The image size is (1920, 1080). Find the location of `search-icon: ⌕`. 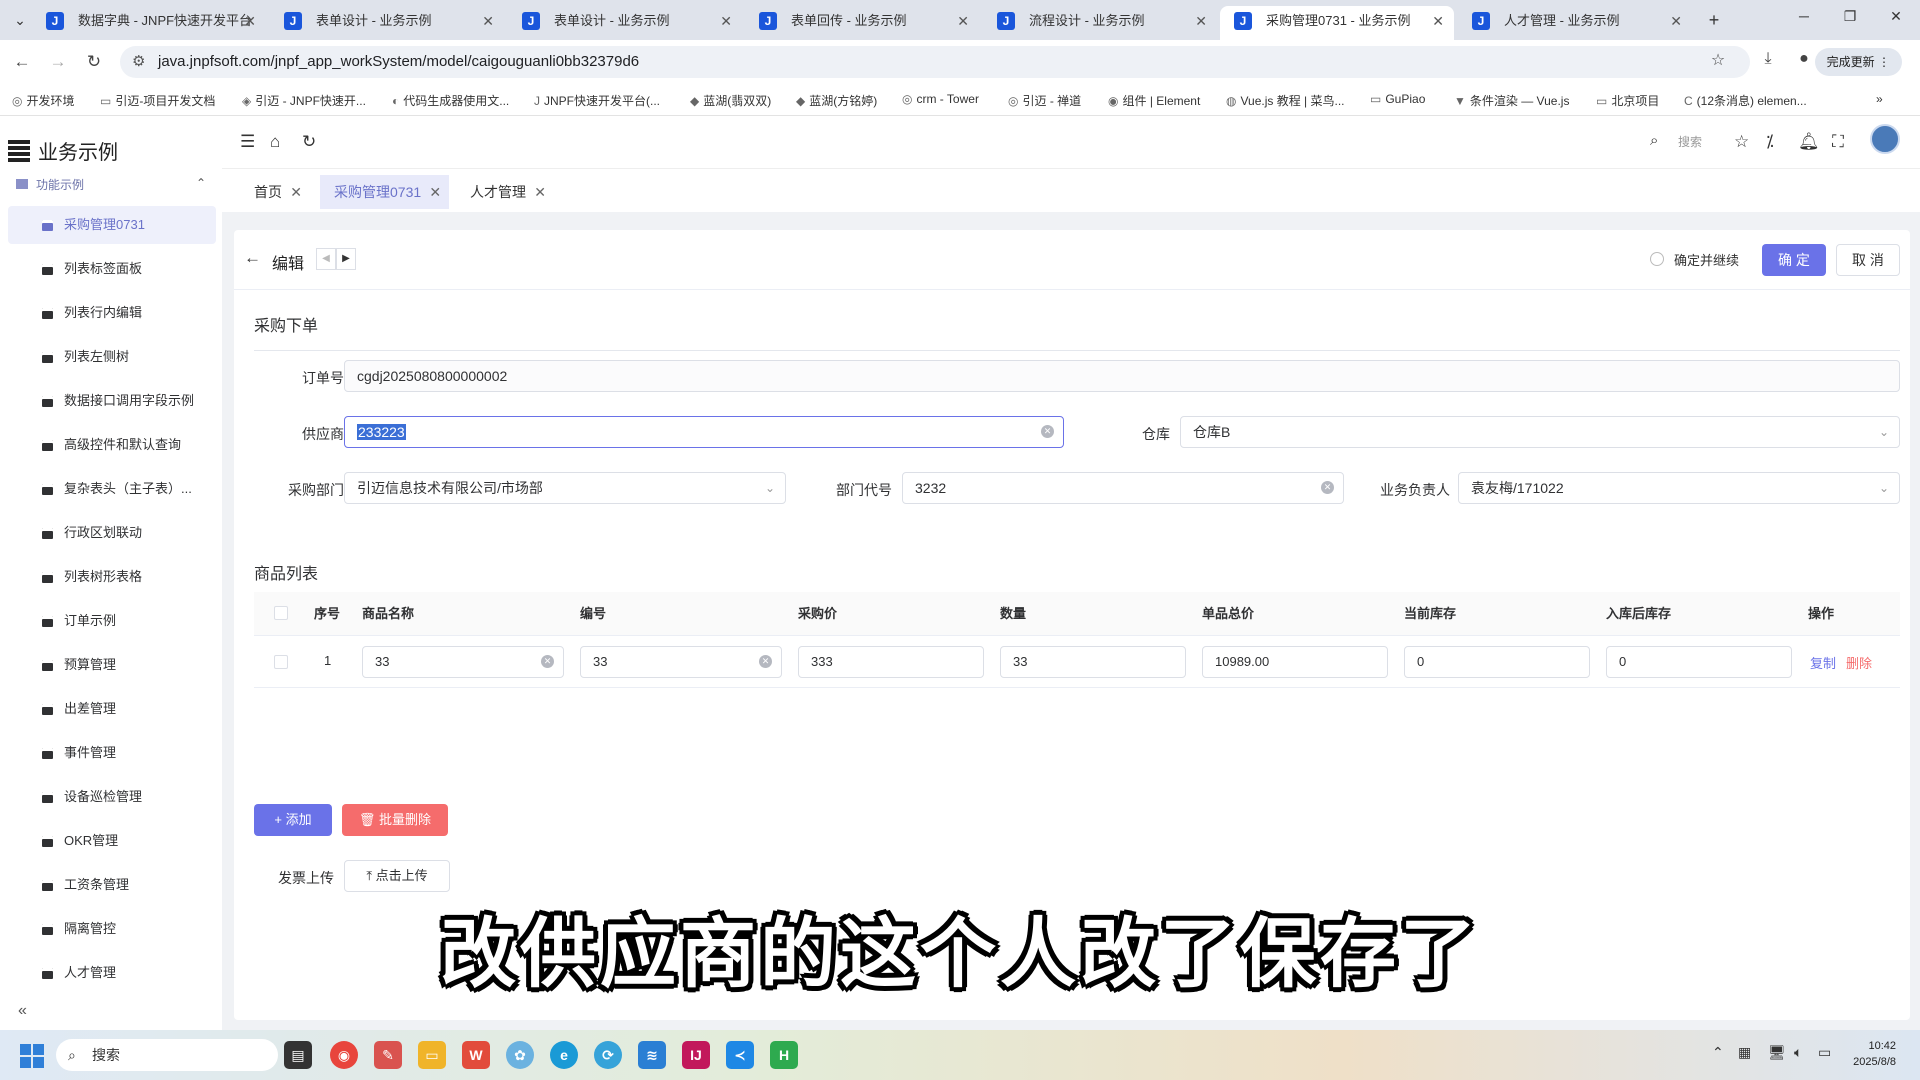

search-icon: ⌕ is located at coordinates (1654, 140).